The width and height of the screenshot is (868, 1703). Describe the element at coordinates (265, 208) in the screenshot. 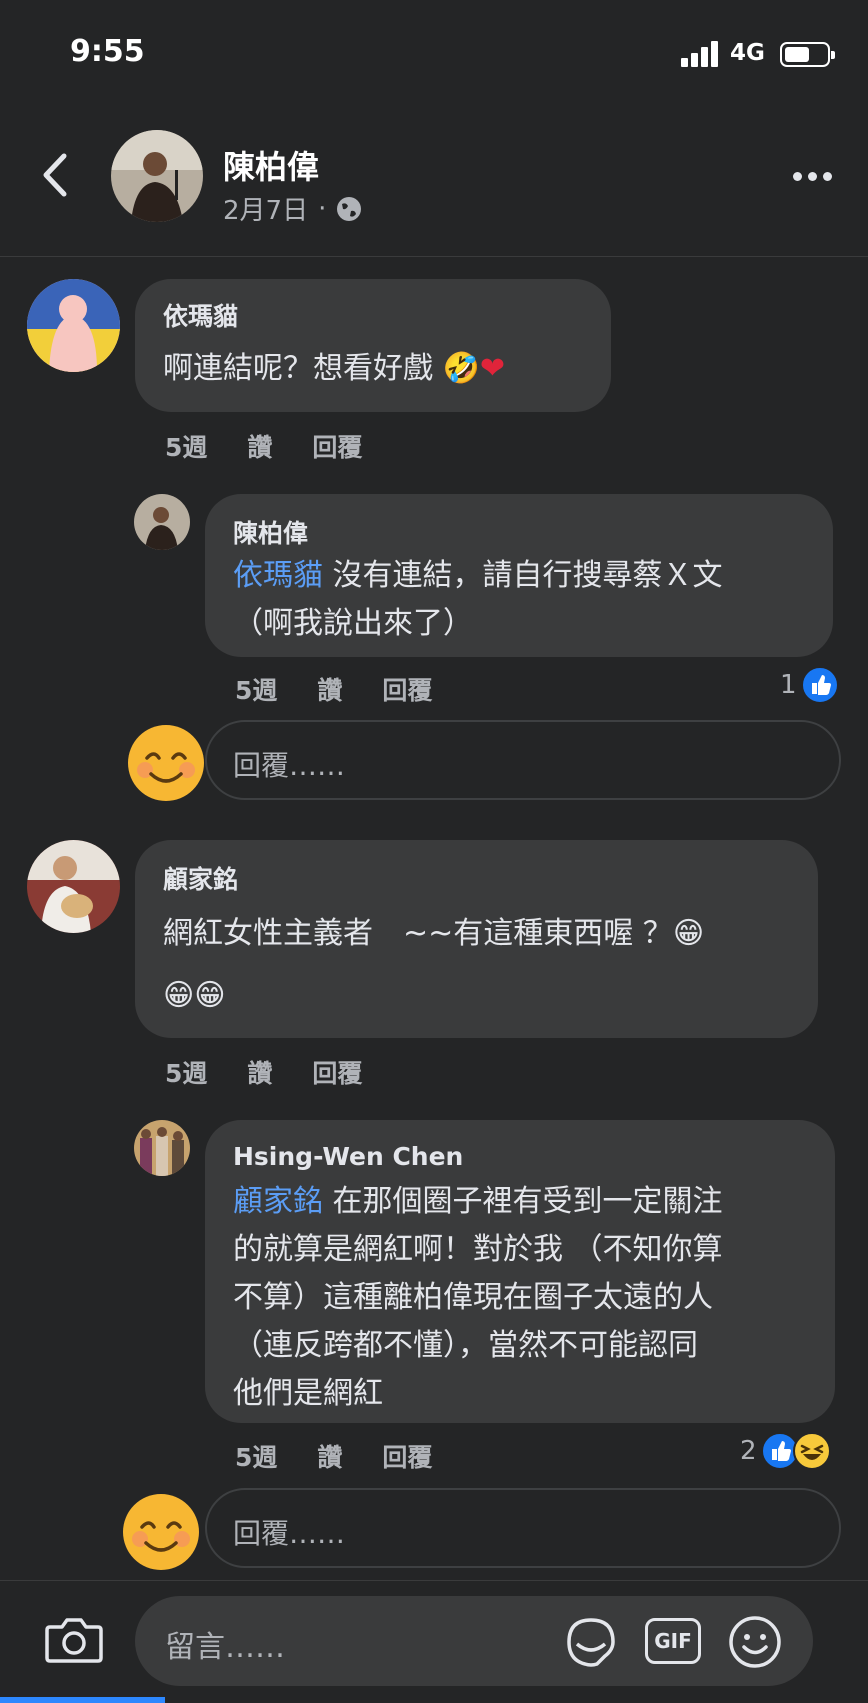

I see `post-date: 2月7日` at that location.